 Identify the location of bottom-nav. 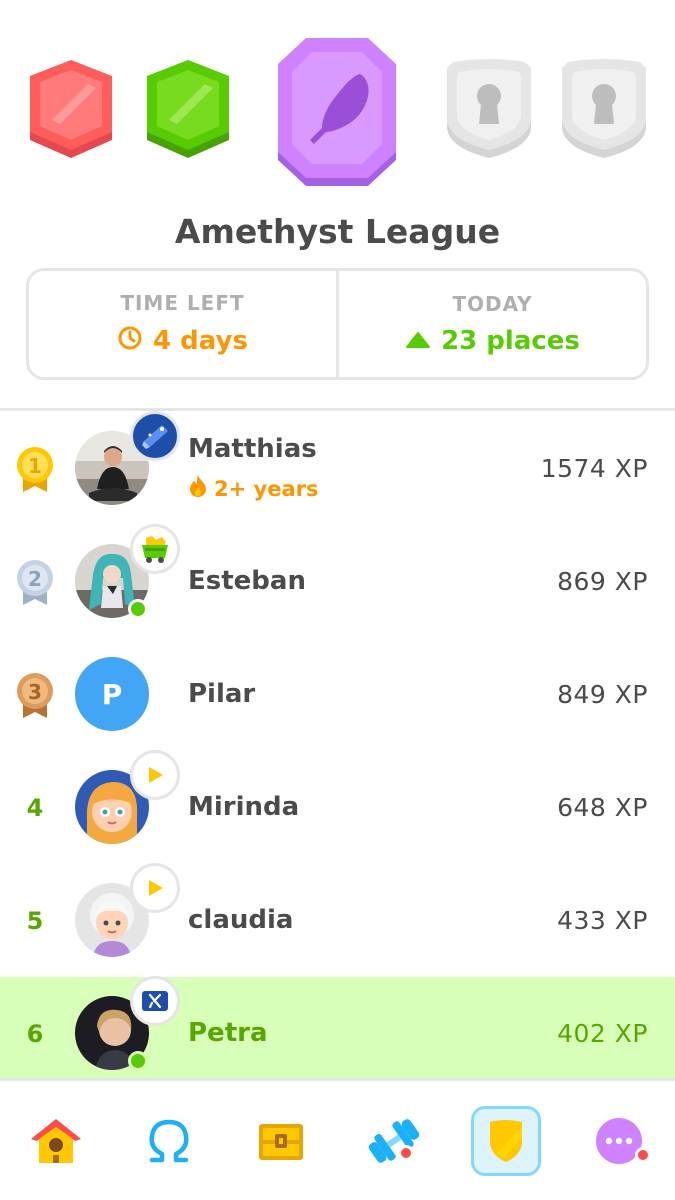
(337, 1139).